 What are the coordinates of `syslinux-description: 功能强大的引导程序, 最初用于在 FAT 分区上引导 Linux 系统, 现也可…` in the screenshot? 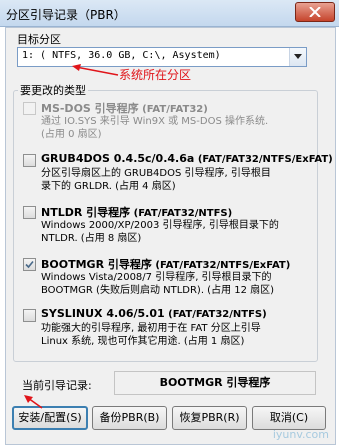 It's located at (151, 335).